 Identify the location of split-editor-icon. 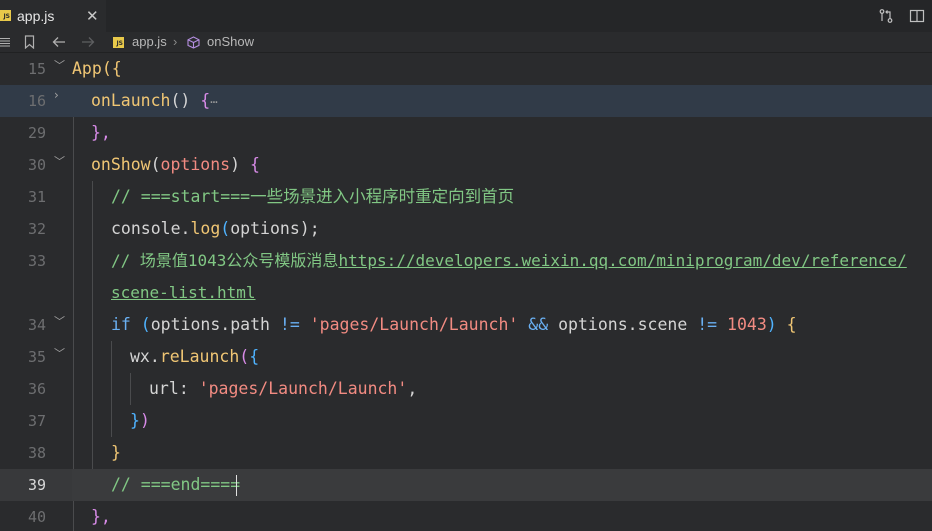
(917, 16).